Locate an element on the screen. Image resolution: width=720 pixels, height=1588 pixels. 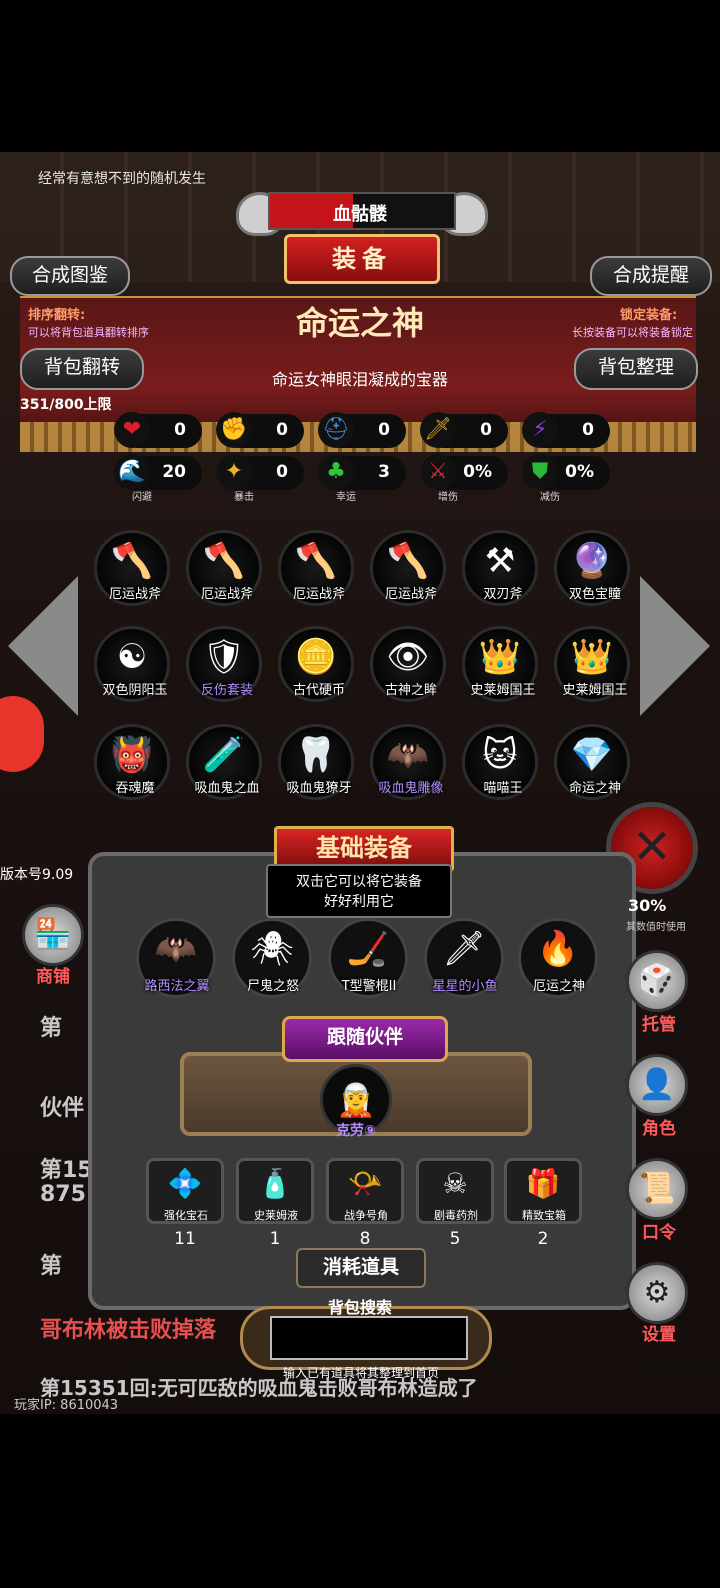
inventory-slot: 💎 命运之神 is located at coordinates (592, 762).